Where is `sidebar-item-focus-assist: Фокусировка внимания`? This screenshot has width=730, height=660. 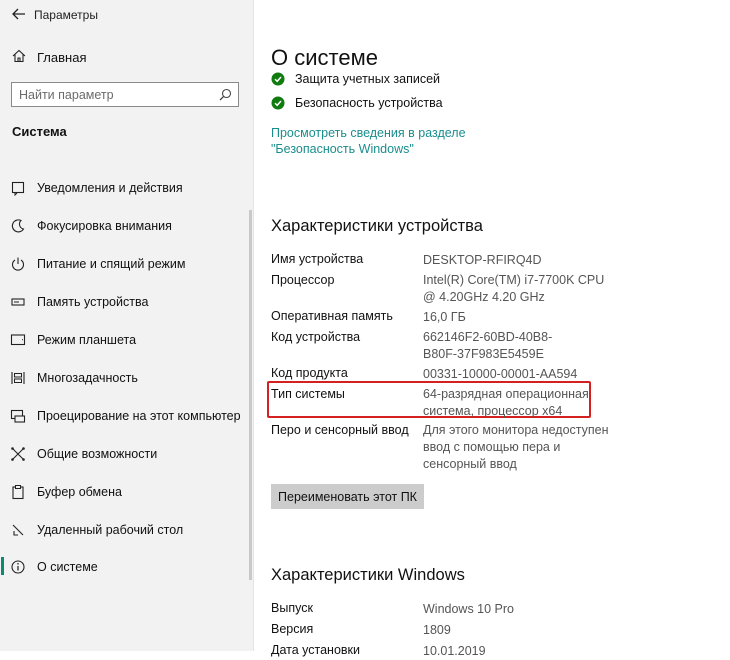 sidebar-item-focus-assist: Фокусировка внимания is located at coordinates (126, 226).